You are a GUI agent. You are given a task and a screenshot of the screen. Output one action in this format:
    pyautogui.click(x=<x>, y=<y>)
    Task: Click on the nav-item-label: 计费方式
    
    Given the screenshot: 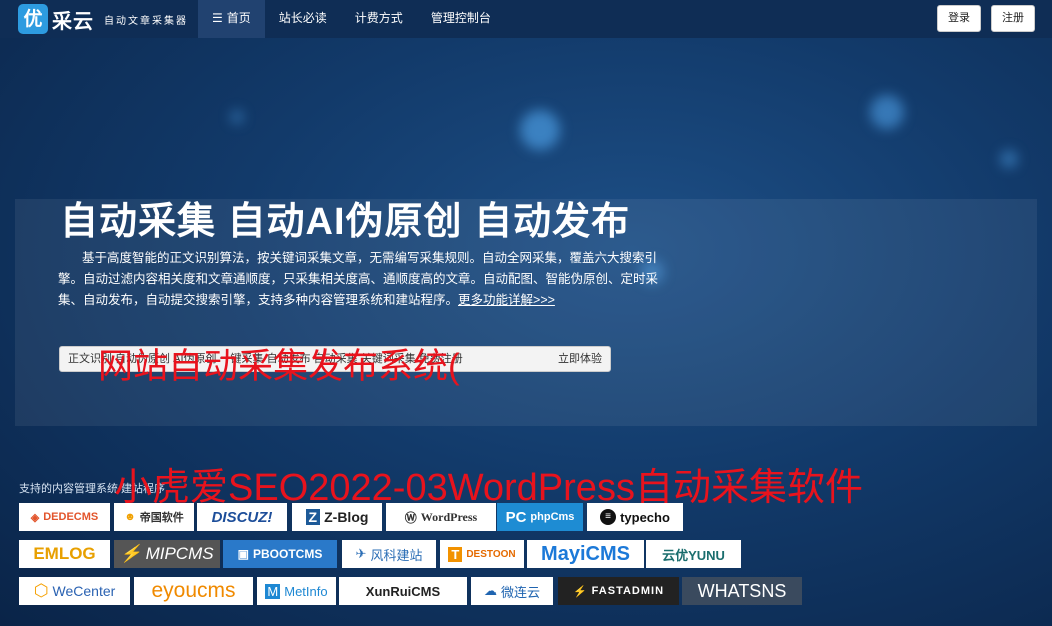 What is the action you would take?
    pyautogui.click(x=378, y=18)
    